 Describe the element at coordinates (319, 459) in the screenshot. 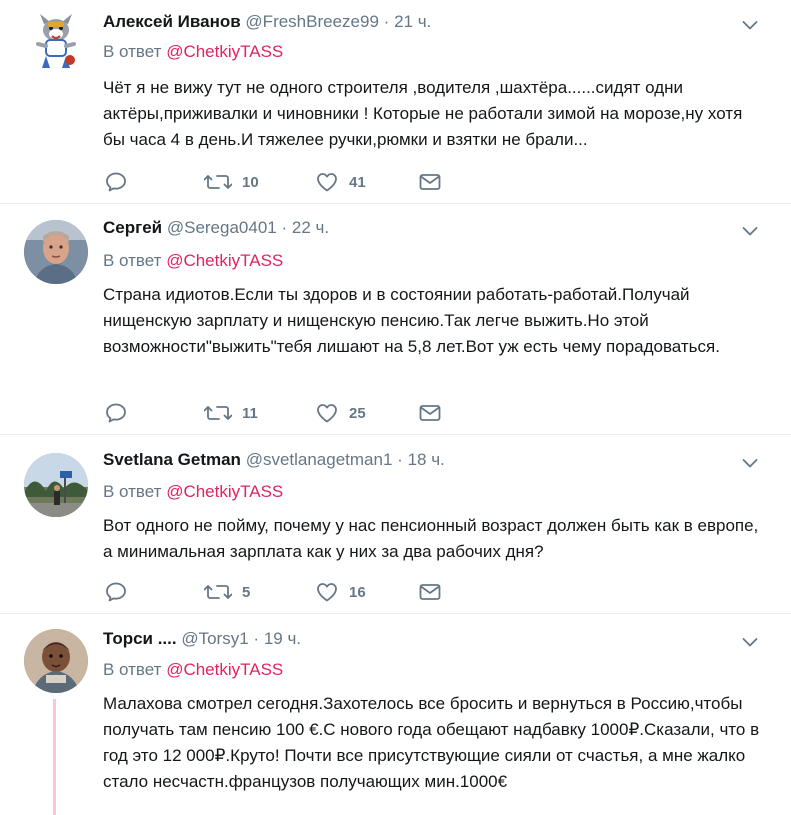

I see `user-handle: @svetlanagetman1` at that location.